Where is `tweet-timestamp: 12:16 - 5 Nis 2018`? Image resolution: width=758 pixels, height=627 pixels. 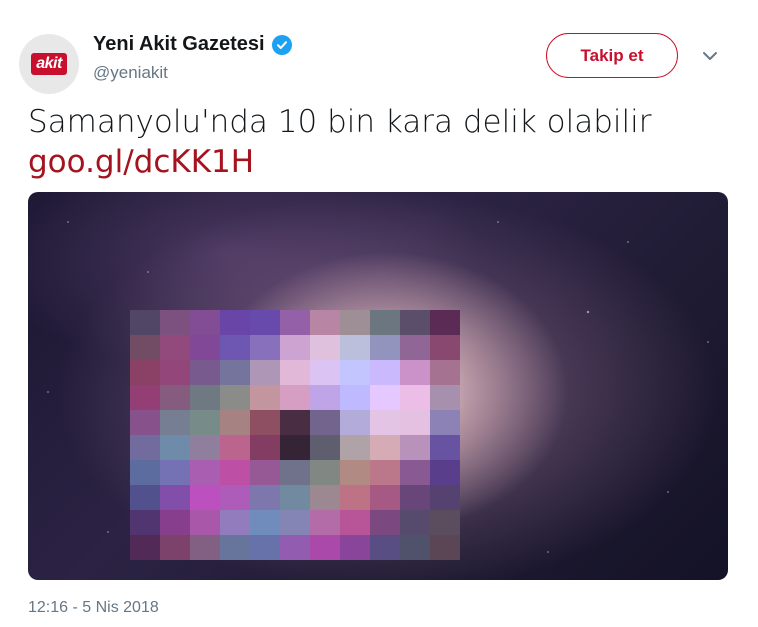 tweet-timestamp: 12:16 - 5 Nis 2018 is located at coordinates (93, 608).